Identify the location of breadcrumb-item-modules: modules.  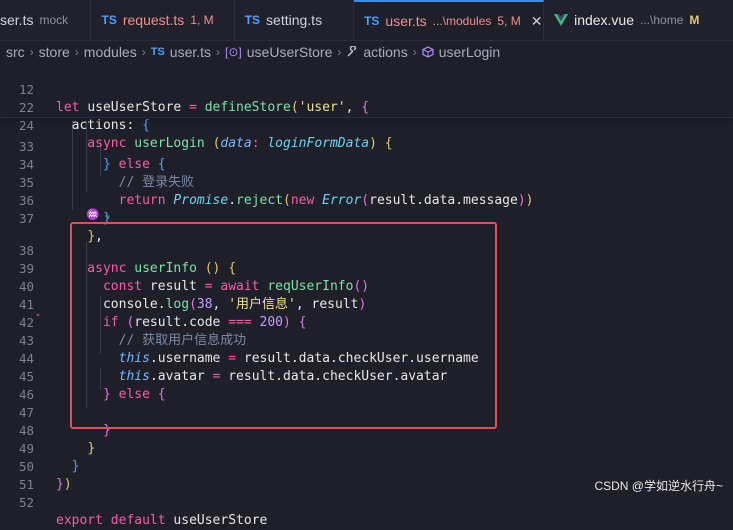
(110, 52).